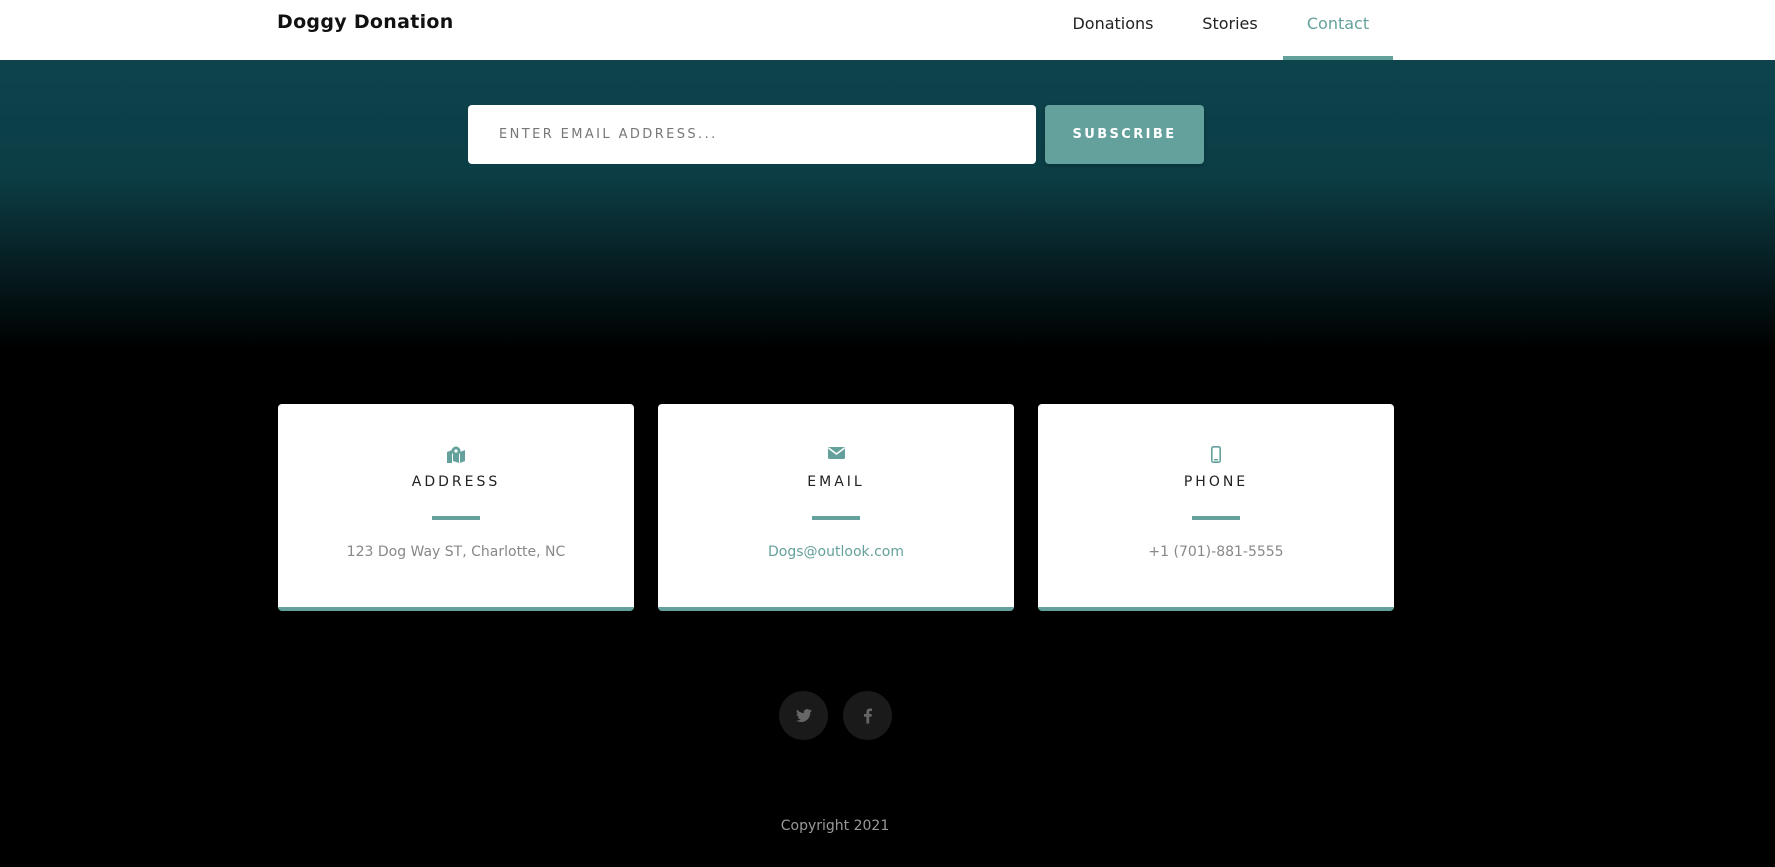  Describe the element at coordinates (456, 456) in the screenshot. I see `map-marked-icon` at that location.